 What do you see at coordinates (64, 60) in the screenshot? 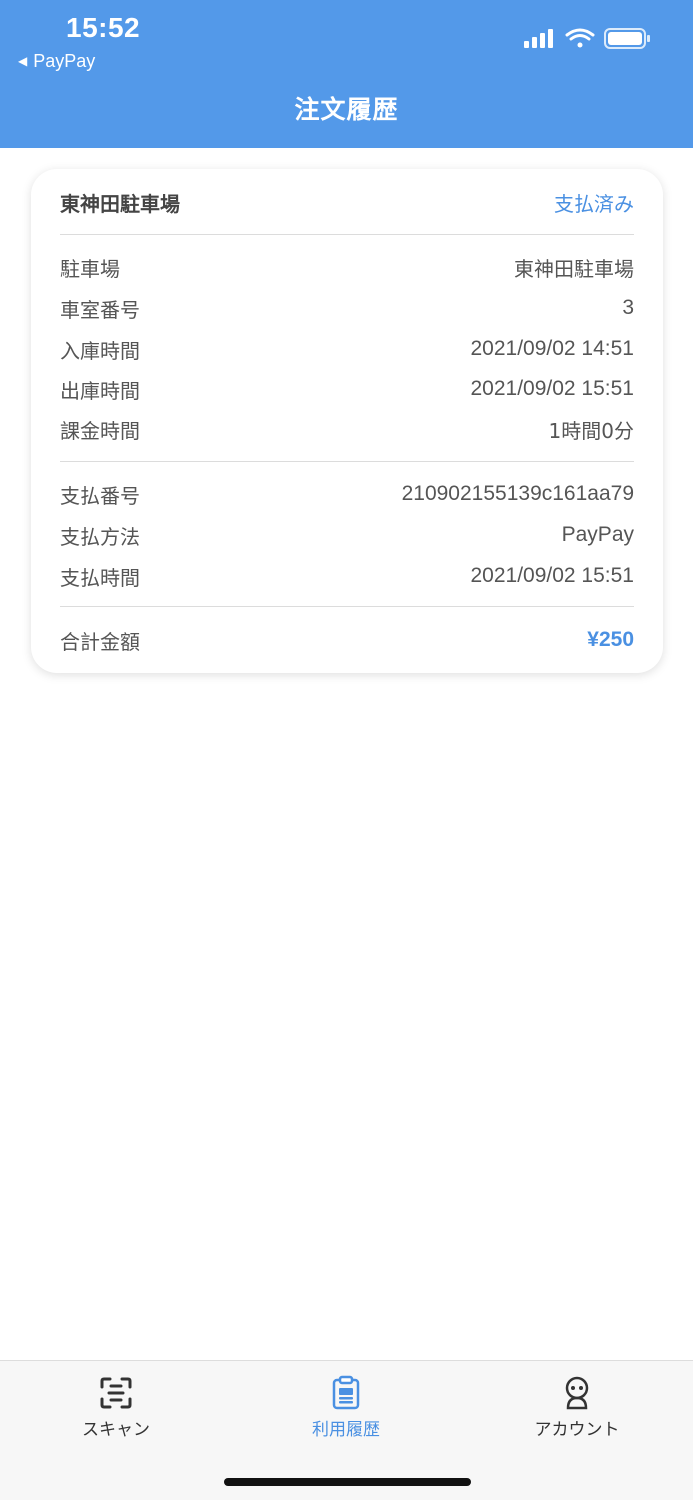
I see `back-app-label: PayPay` at bounding box center [64, 60].